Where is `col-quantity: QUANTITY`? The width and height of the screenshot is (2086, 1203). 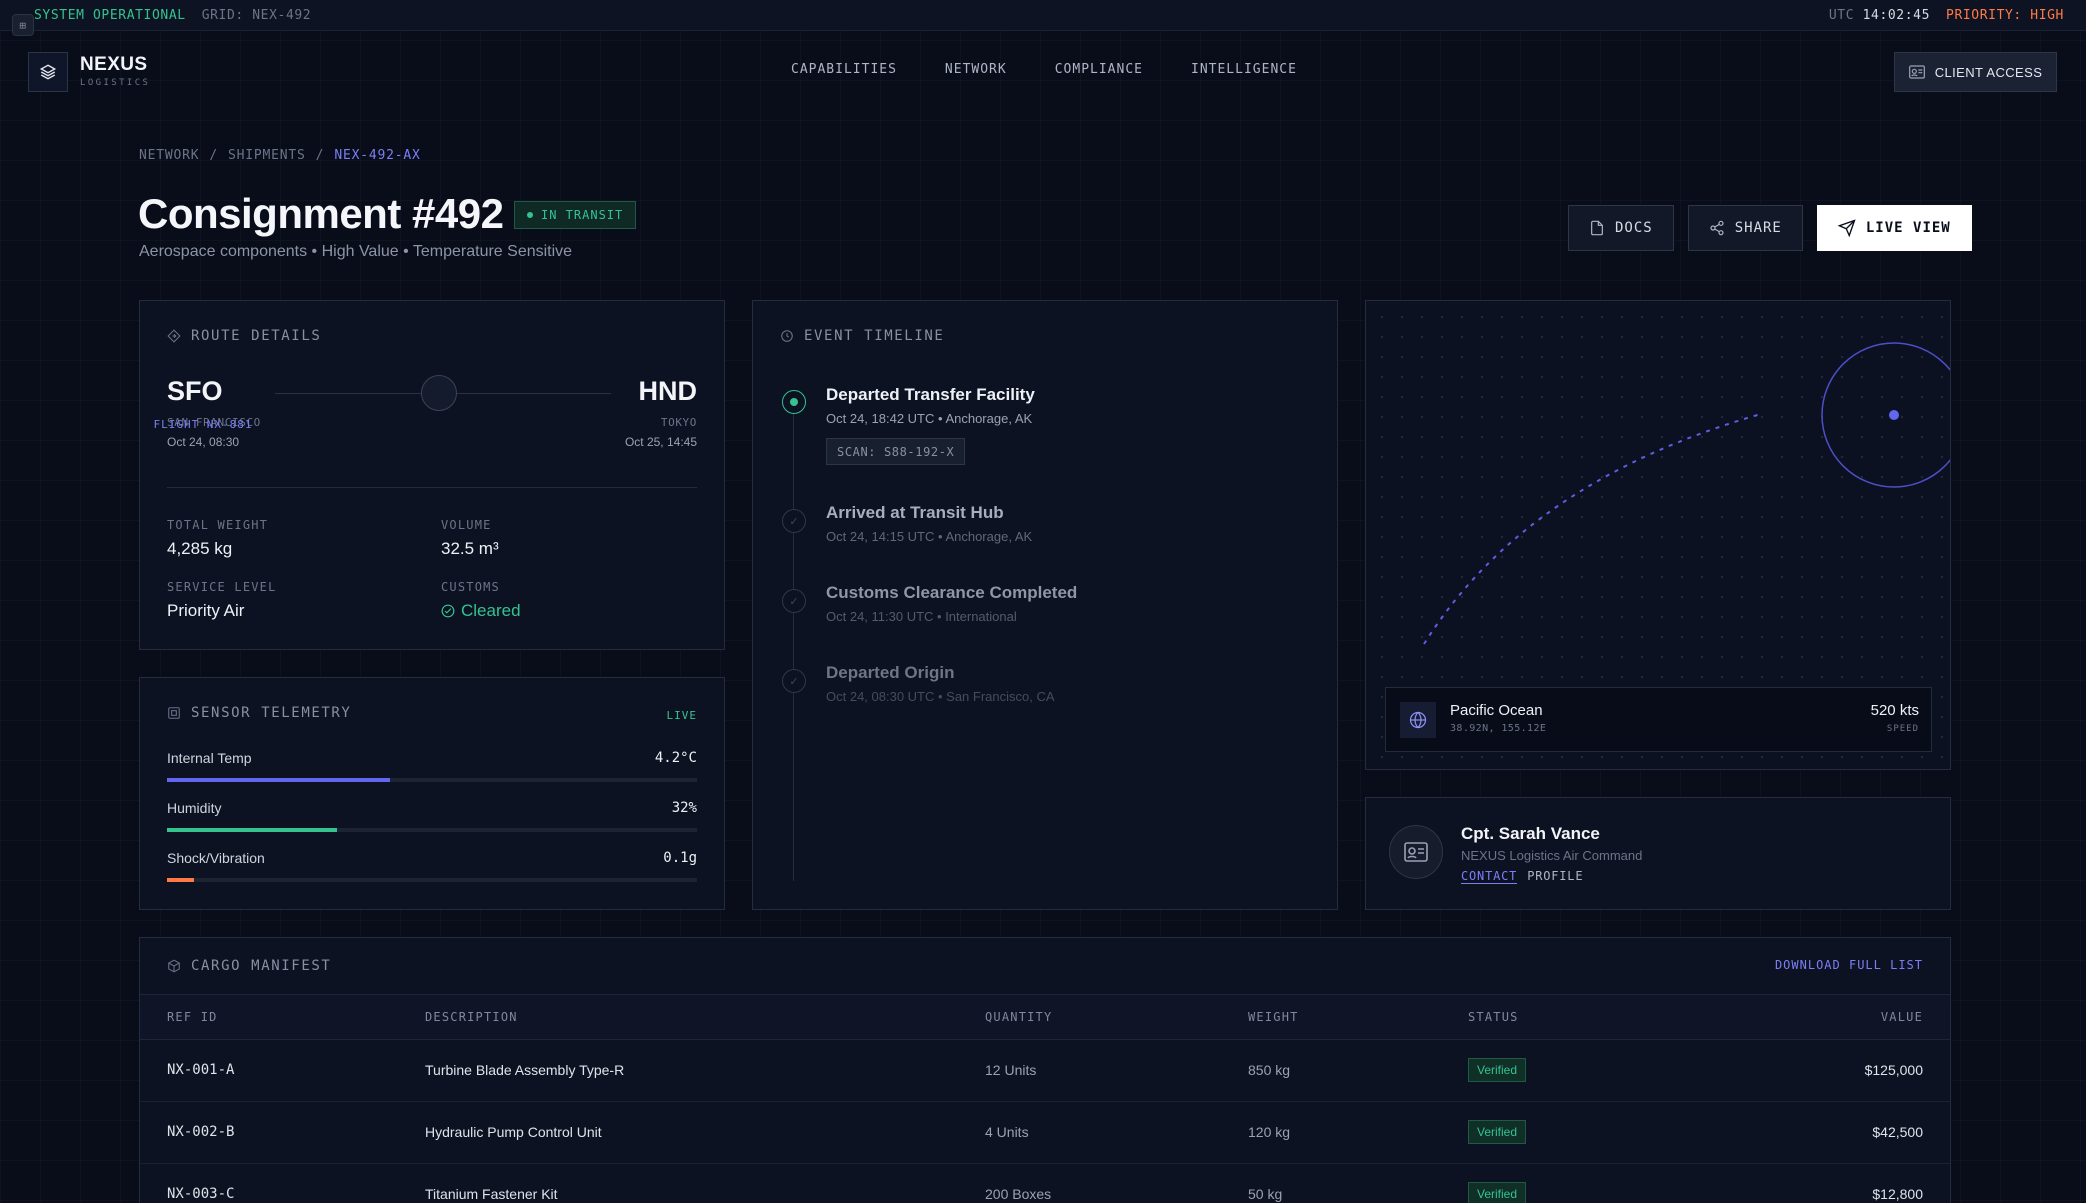 col-quantity: QUANTITY is located at coordinates (1018, 1017).